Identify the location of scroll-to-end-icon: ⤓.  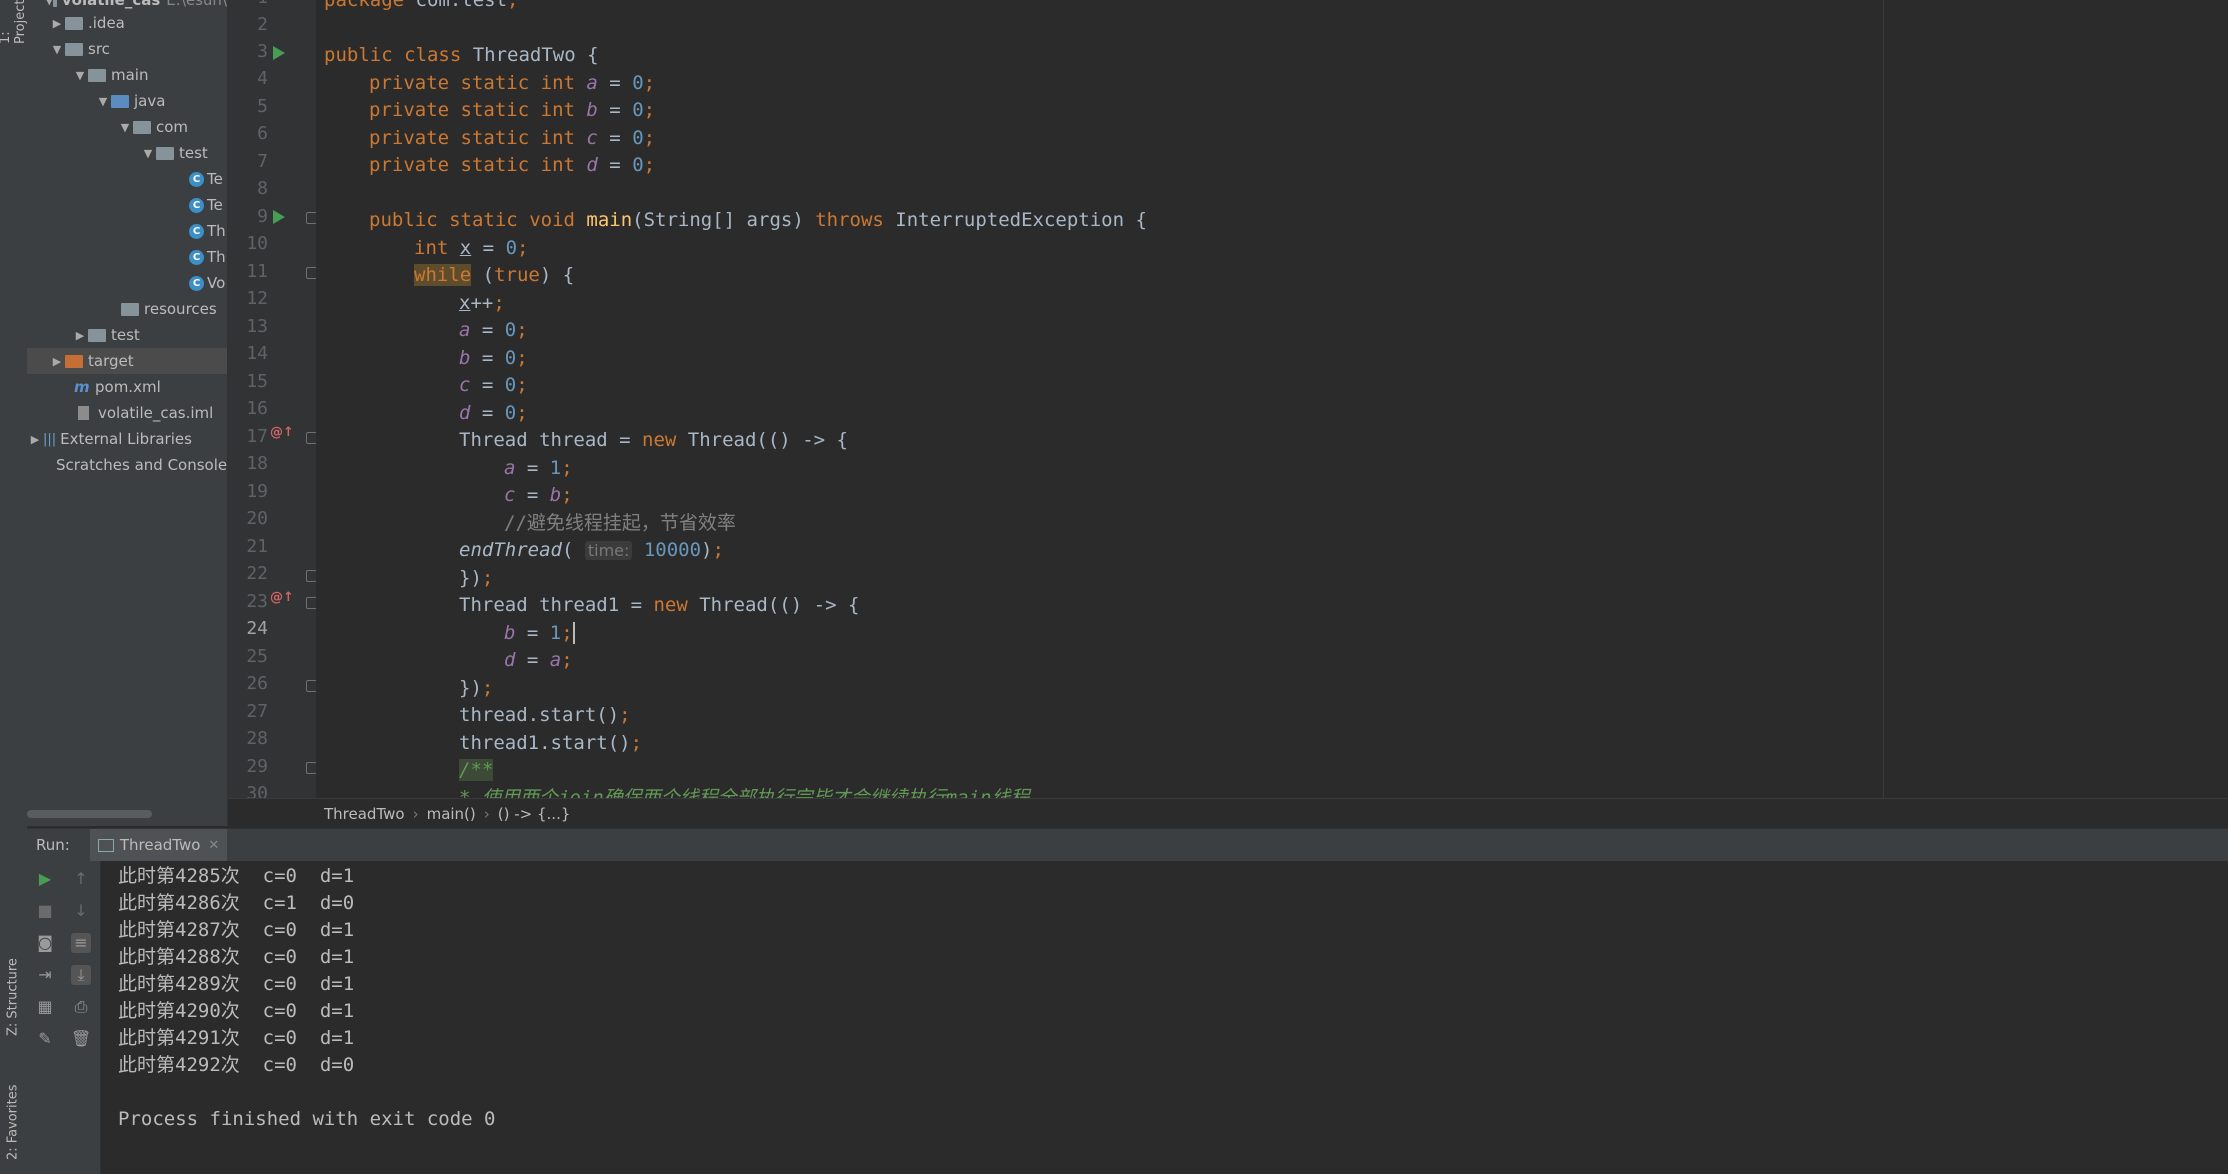
(81, 975).